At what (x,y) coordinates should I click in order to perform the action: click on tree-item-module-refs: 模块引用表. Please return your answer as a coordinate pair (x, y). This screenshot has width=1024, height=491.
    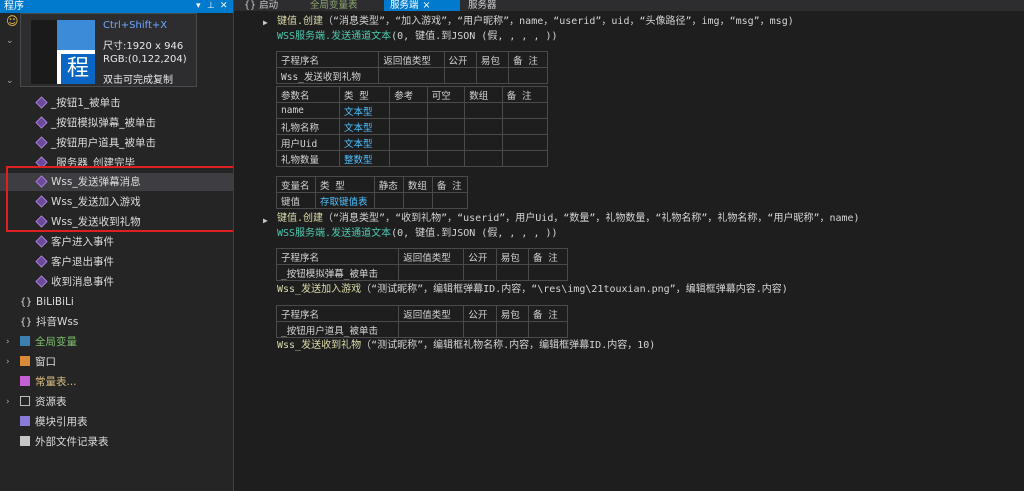
    Looking at the image, I should click on (116, 422).